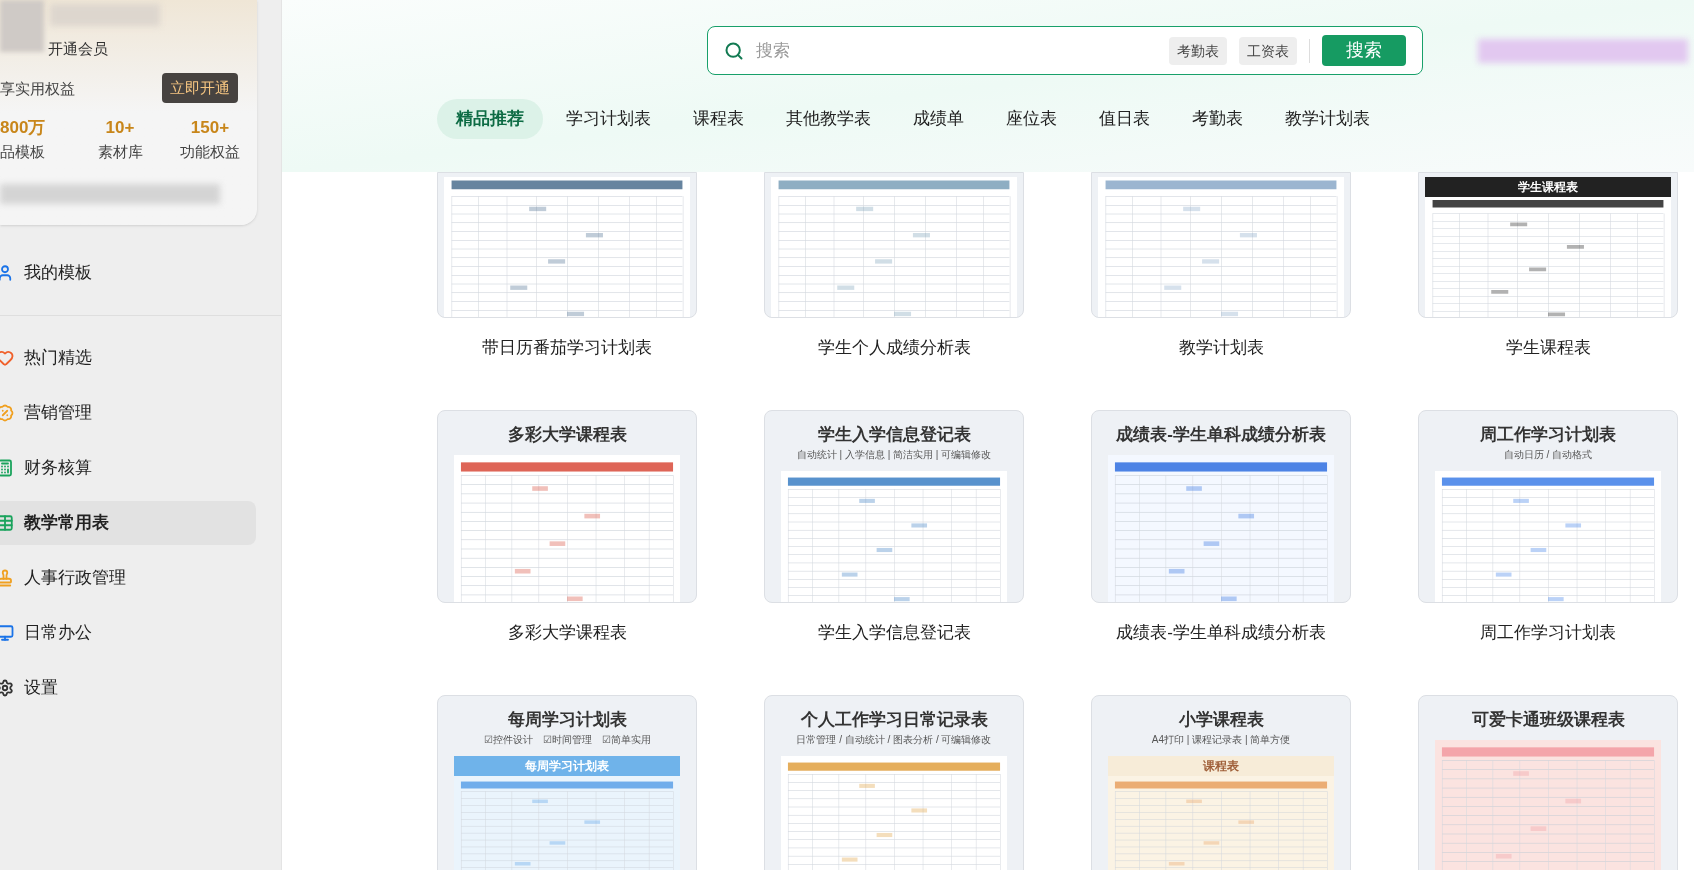  Describe the element at coordinates (128, 468) in the screenshot. I see `sidebar-item: 财务核算` at that location.